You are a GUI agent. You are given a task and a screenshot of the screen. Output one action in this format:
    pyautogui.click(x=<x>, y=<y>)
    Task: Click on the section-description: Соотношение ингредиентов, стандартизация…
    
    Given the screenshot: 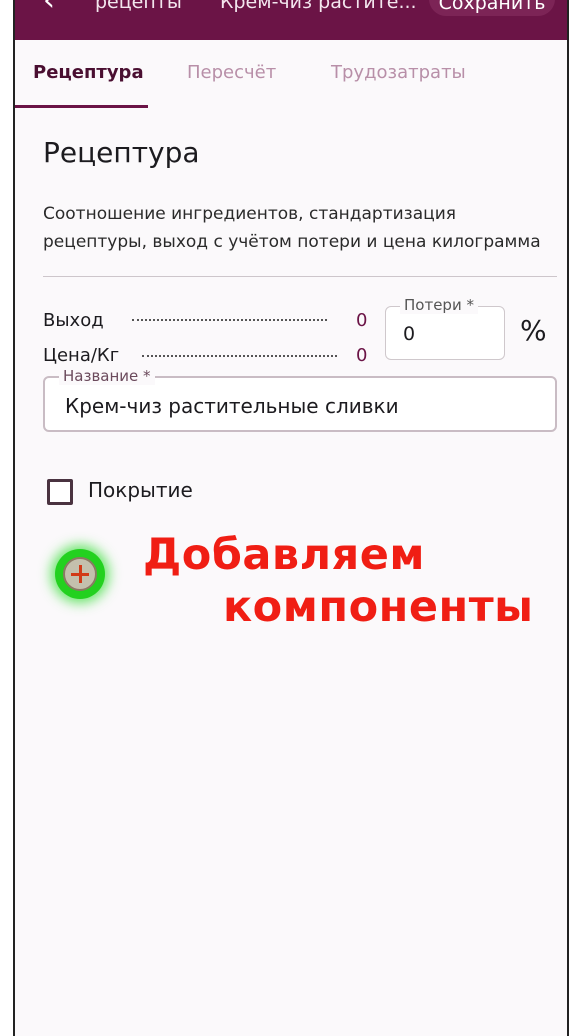 What is the action you would take?
    pyautogui.click(x=292, y=228)
    